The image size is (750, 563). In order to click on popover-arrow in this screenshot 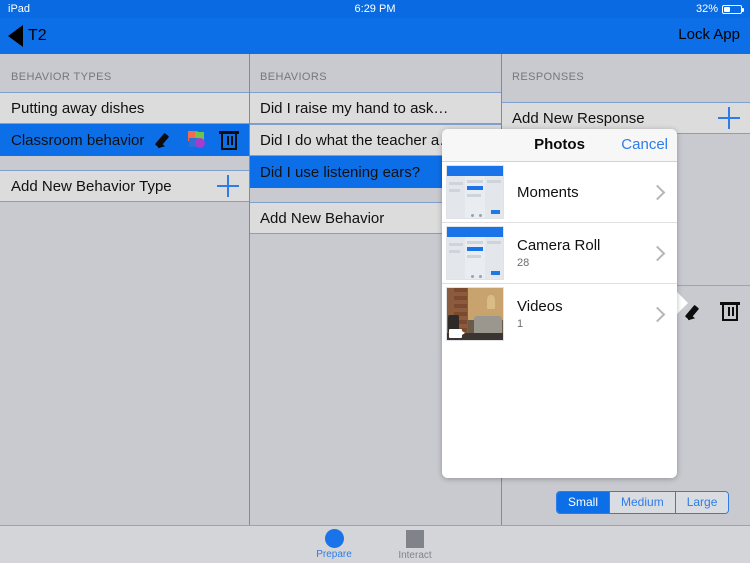, I will do `click(682, 303)`.